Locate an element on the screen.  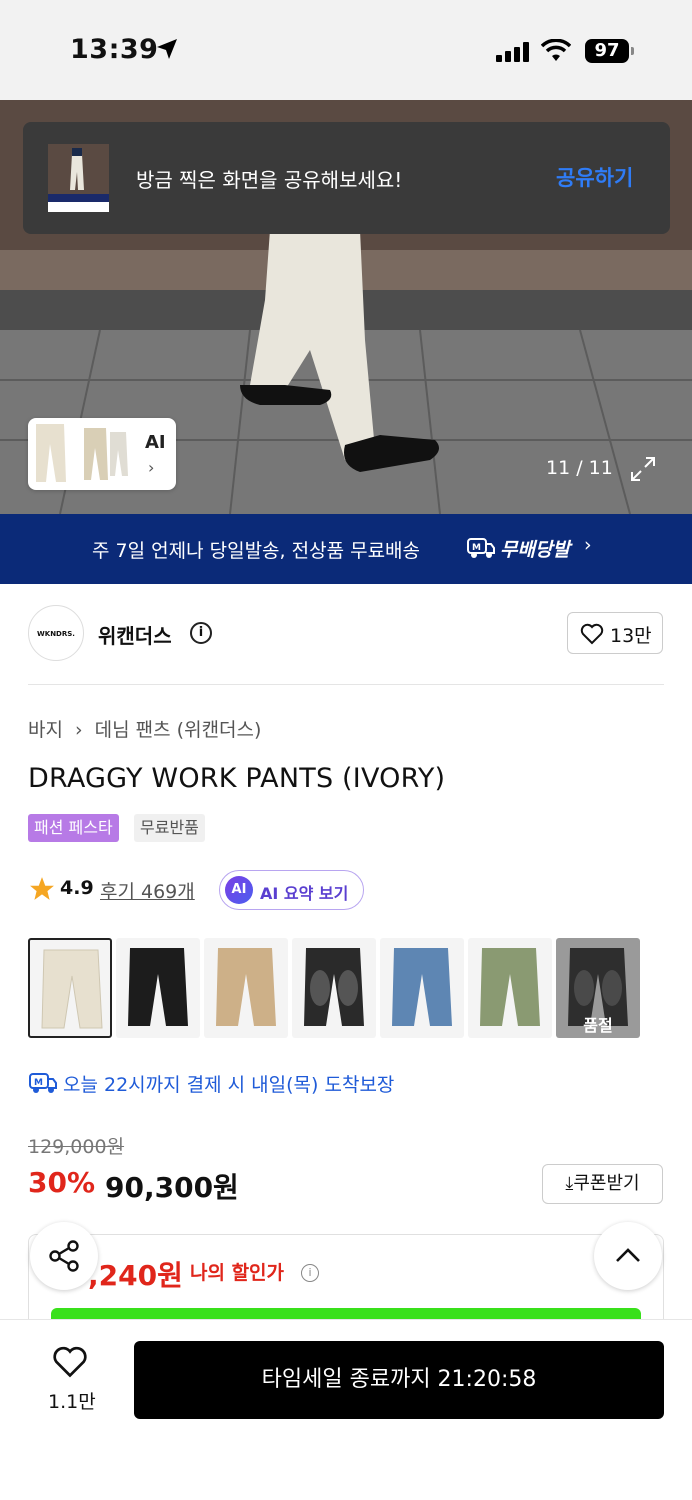
brand-name: 위캔더스 is located at coordinates (135, 634).